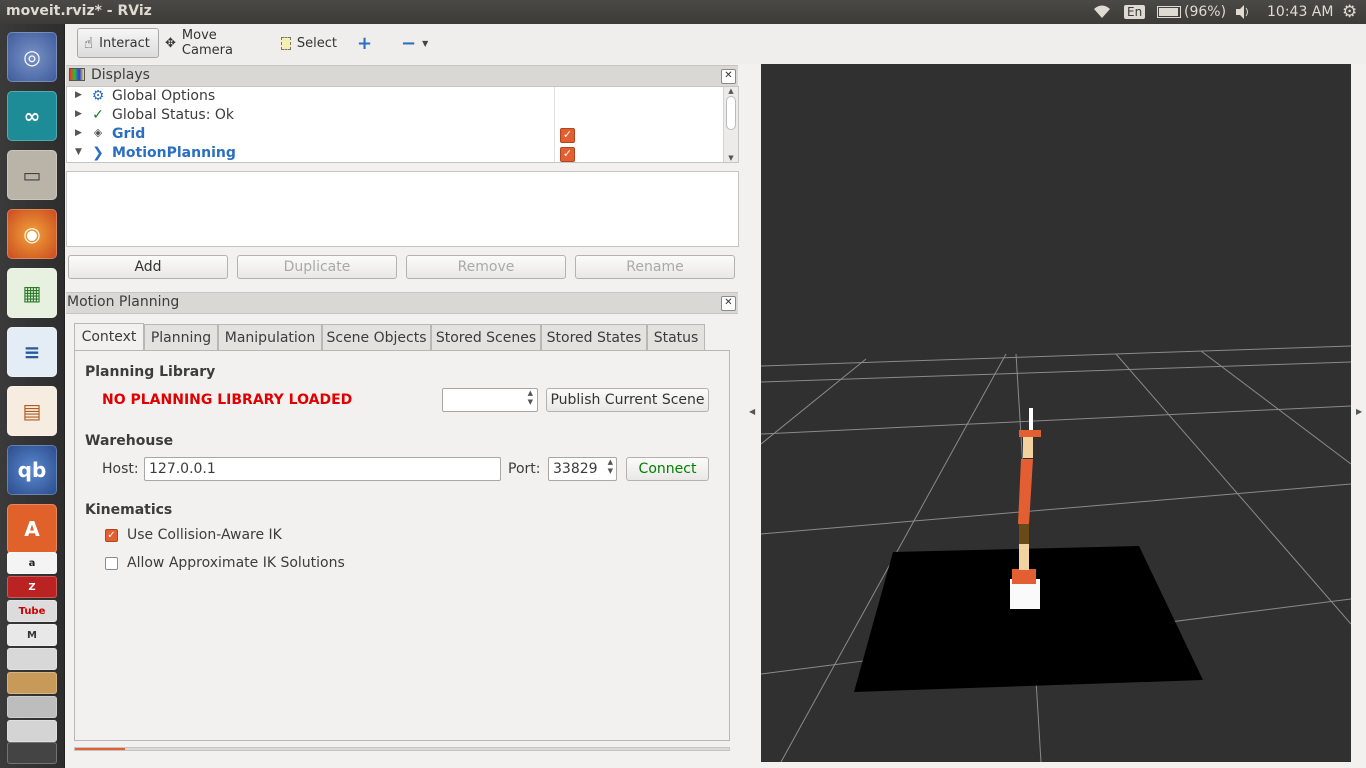 The image size is (1366, 768). Describe the element at coordinates (32, 707) in the screenshot. I see `drive-icon` at that location.